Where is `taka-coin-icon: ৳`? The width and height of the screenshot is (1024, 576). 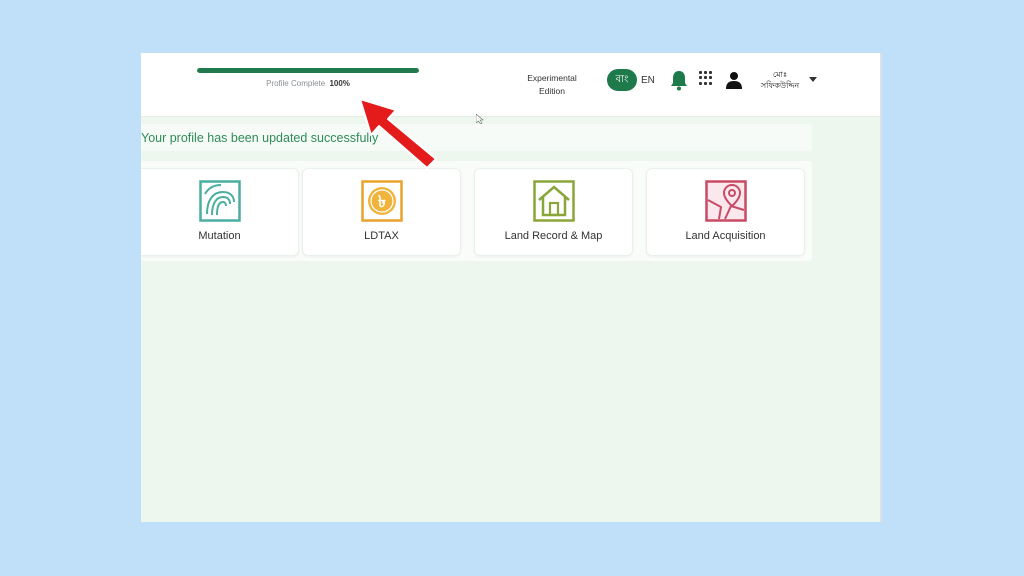
taka-coin-icon: ৳ is located at coordinates (381, 201).